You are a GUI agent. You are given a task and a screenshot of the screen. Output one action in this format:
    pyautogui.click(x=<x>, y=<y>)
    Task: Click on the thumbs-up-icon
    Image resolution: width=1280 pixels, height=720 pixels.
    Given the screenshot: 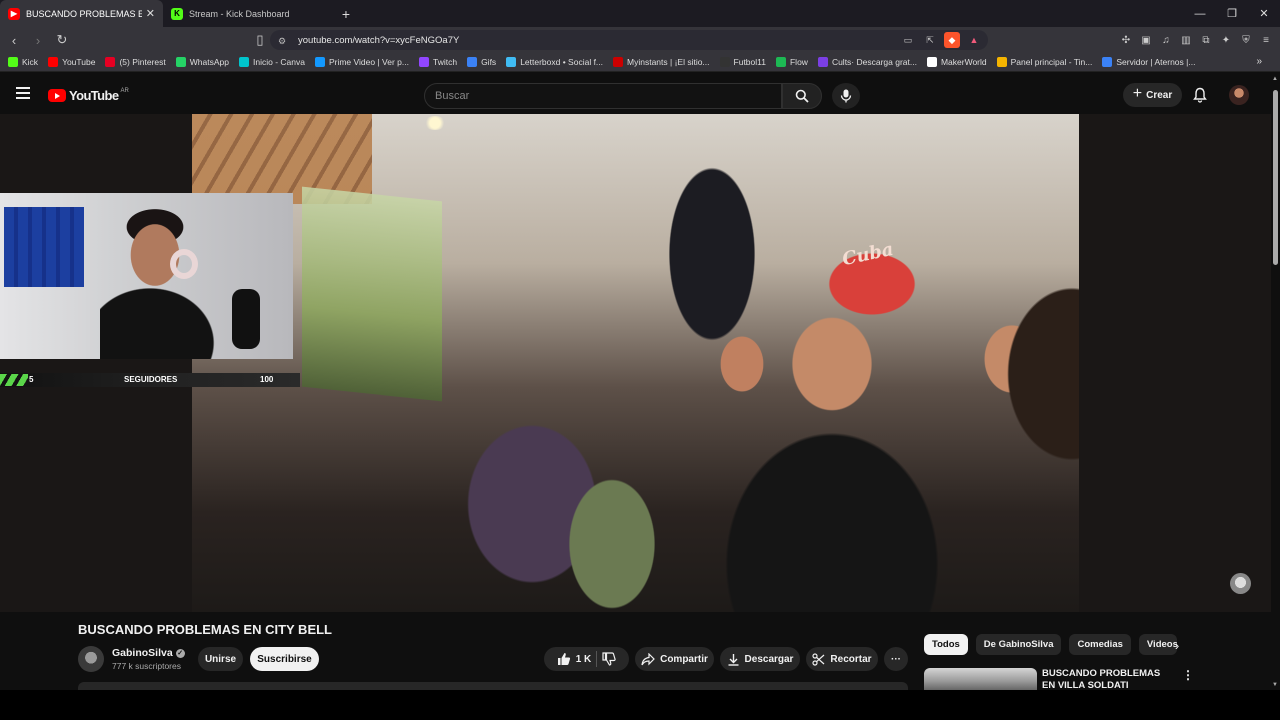 What is the action you would take?
    pyautogui.click(x=563, y=659)
    